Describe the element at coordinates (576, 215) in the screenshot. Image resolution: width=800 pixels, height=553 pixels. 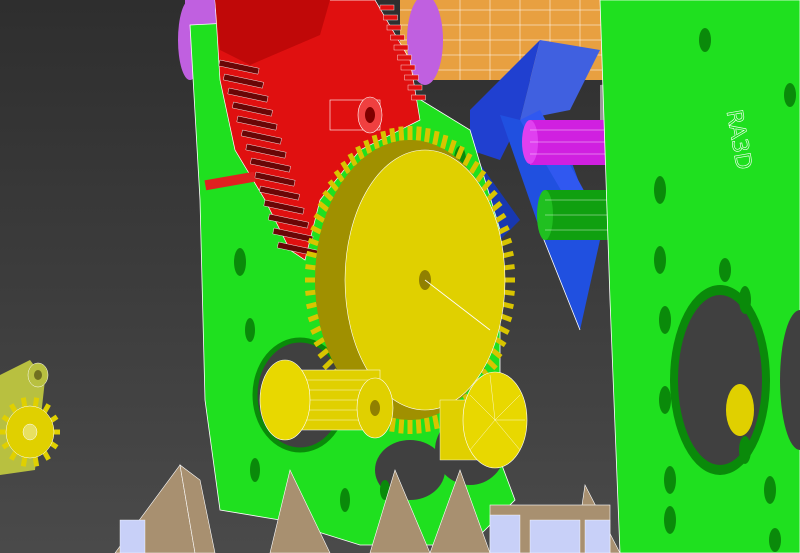
I see `green-cylinder` at that location.